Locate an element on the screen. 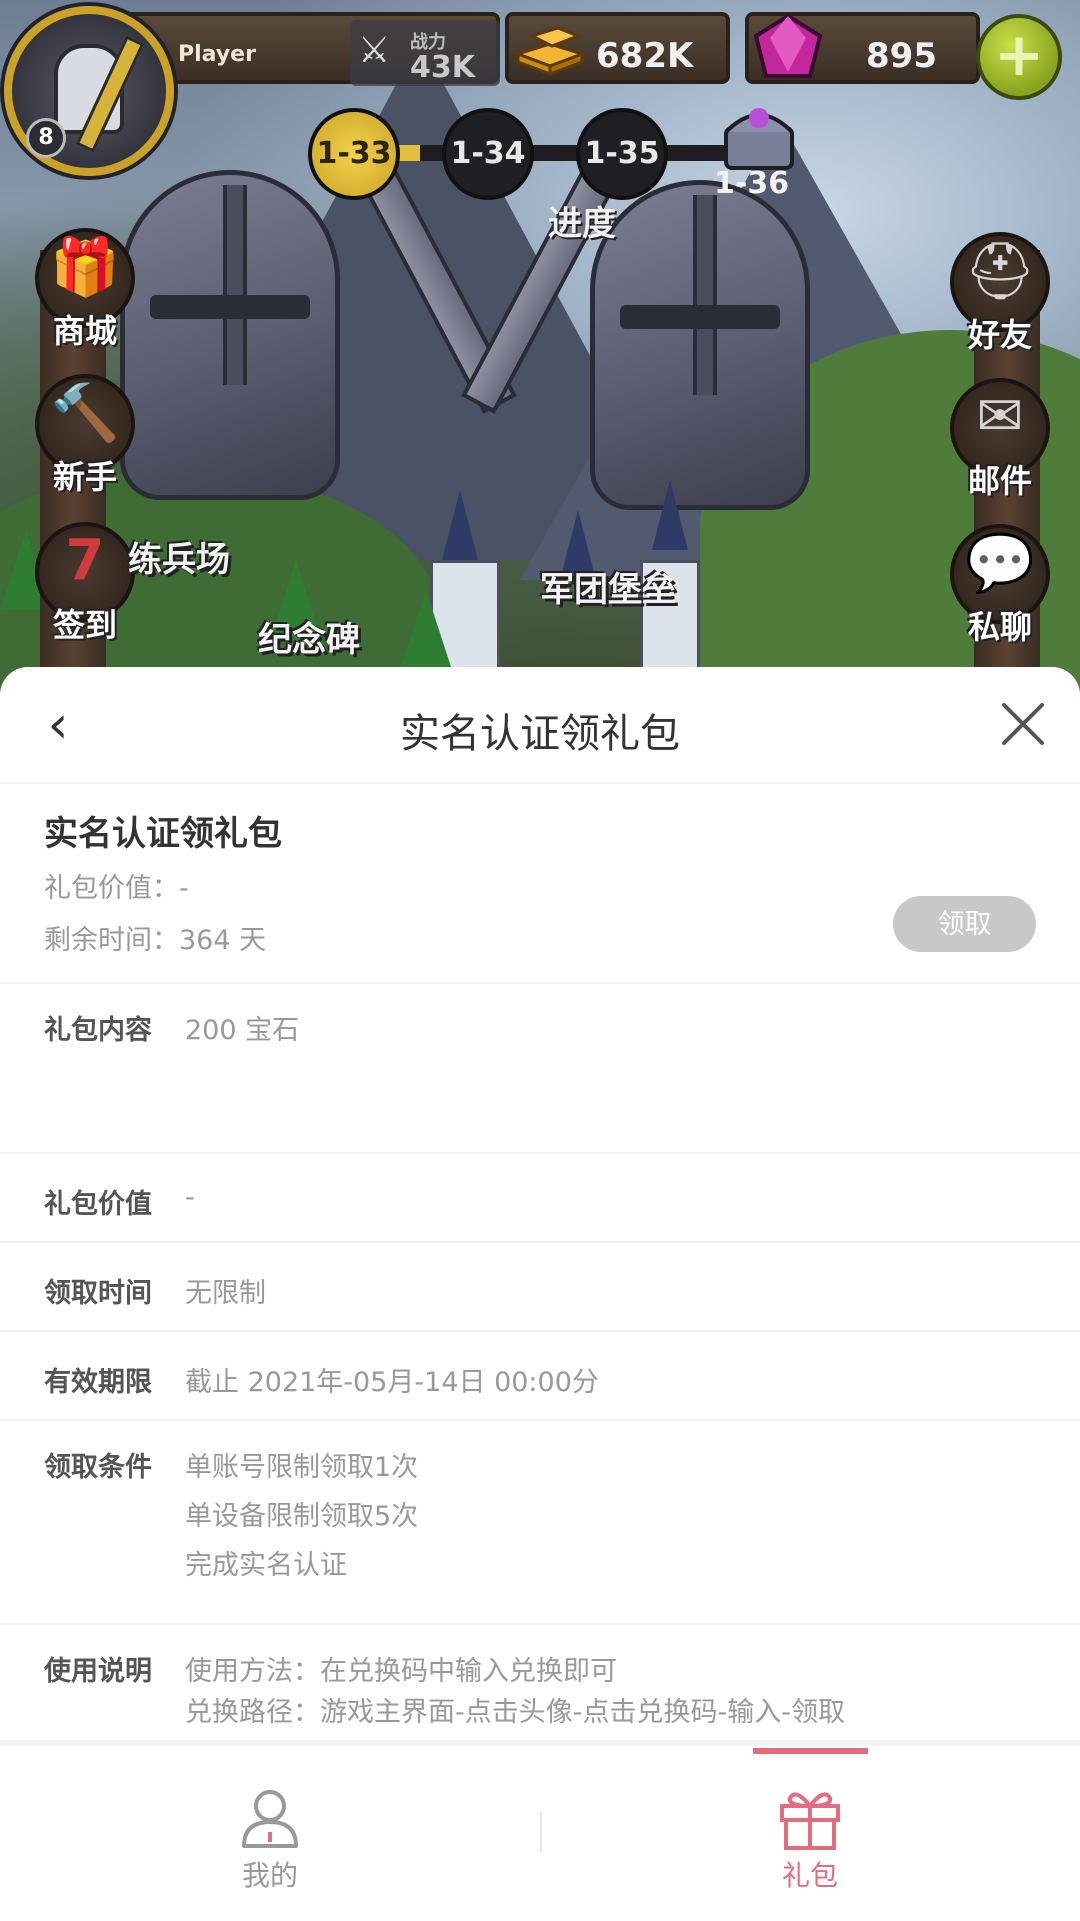 The image size is (1080, 1921). gift-name: 实名认证领礼包 is located at coordinates (163, 834).